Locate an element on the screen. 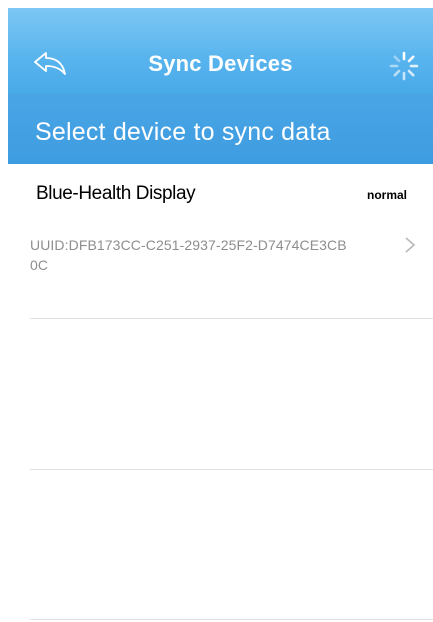 The image size is (433, 622). status-bar-area is located at coordinates (216, 4).